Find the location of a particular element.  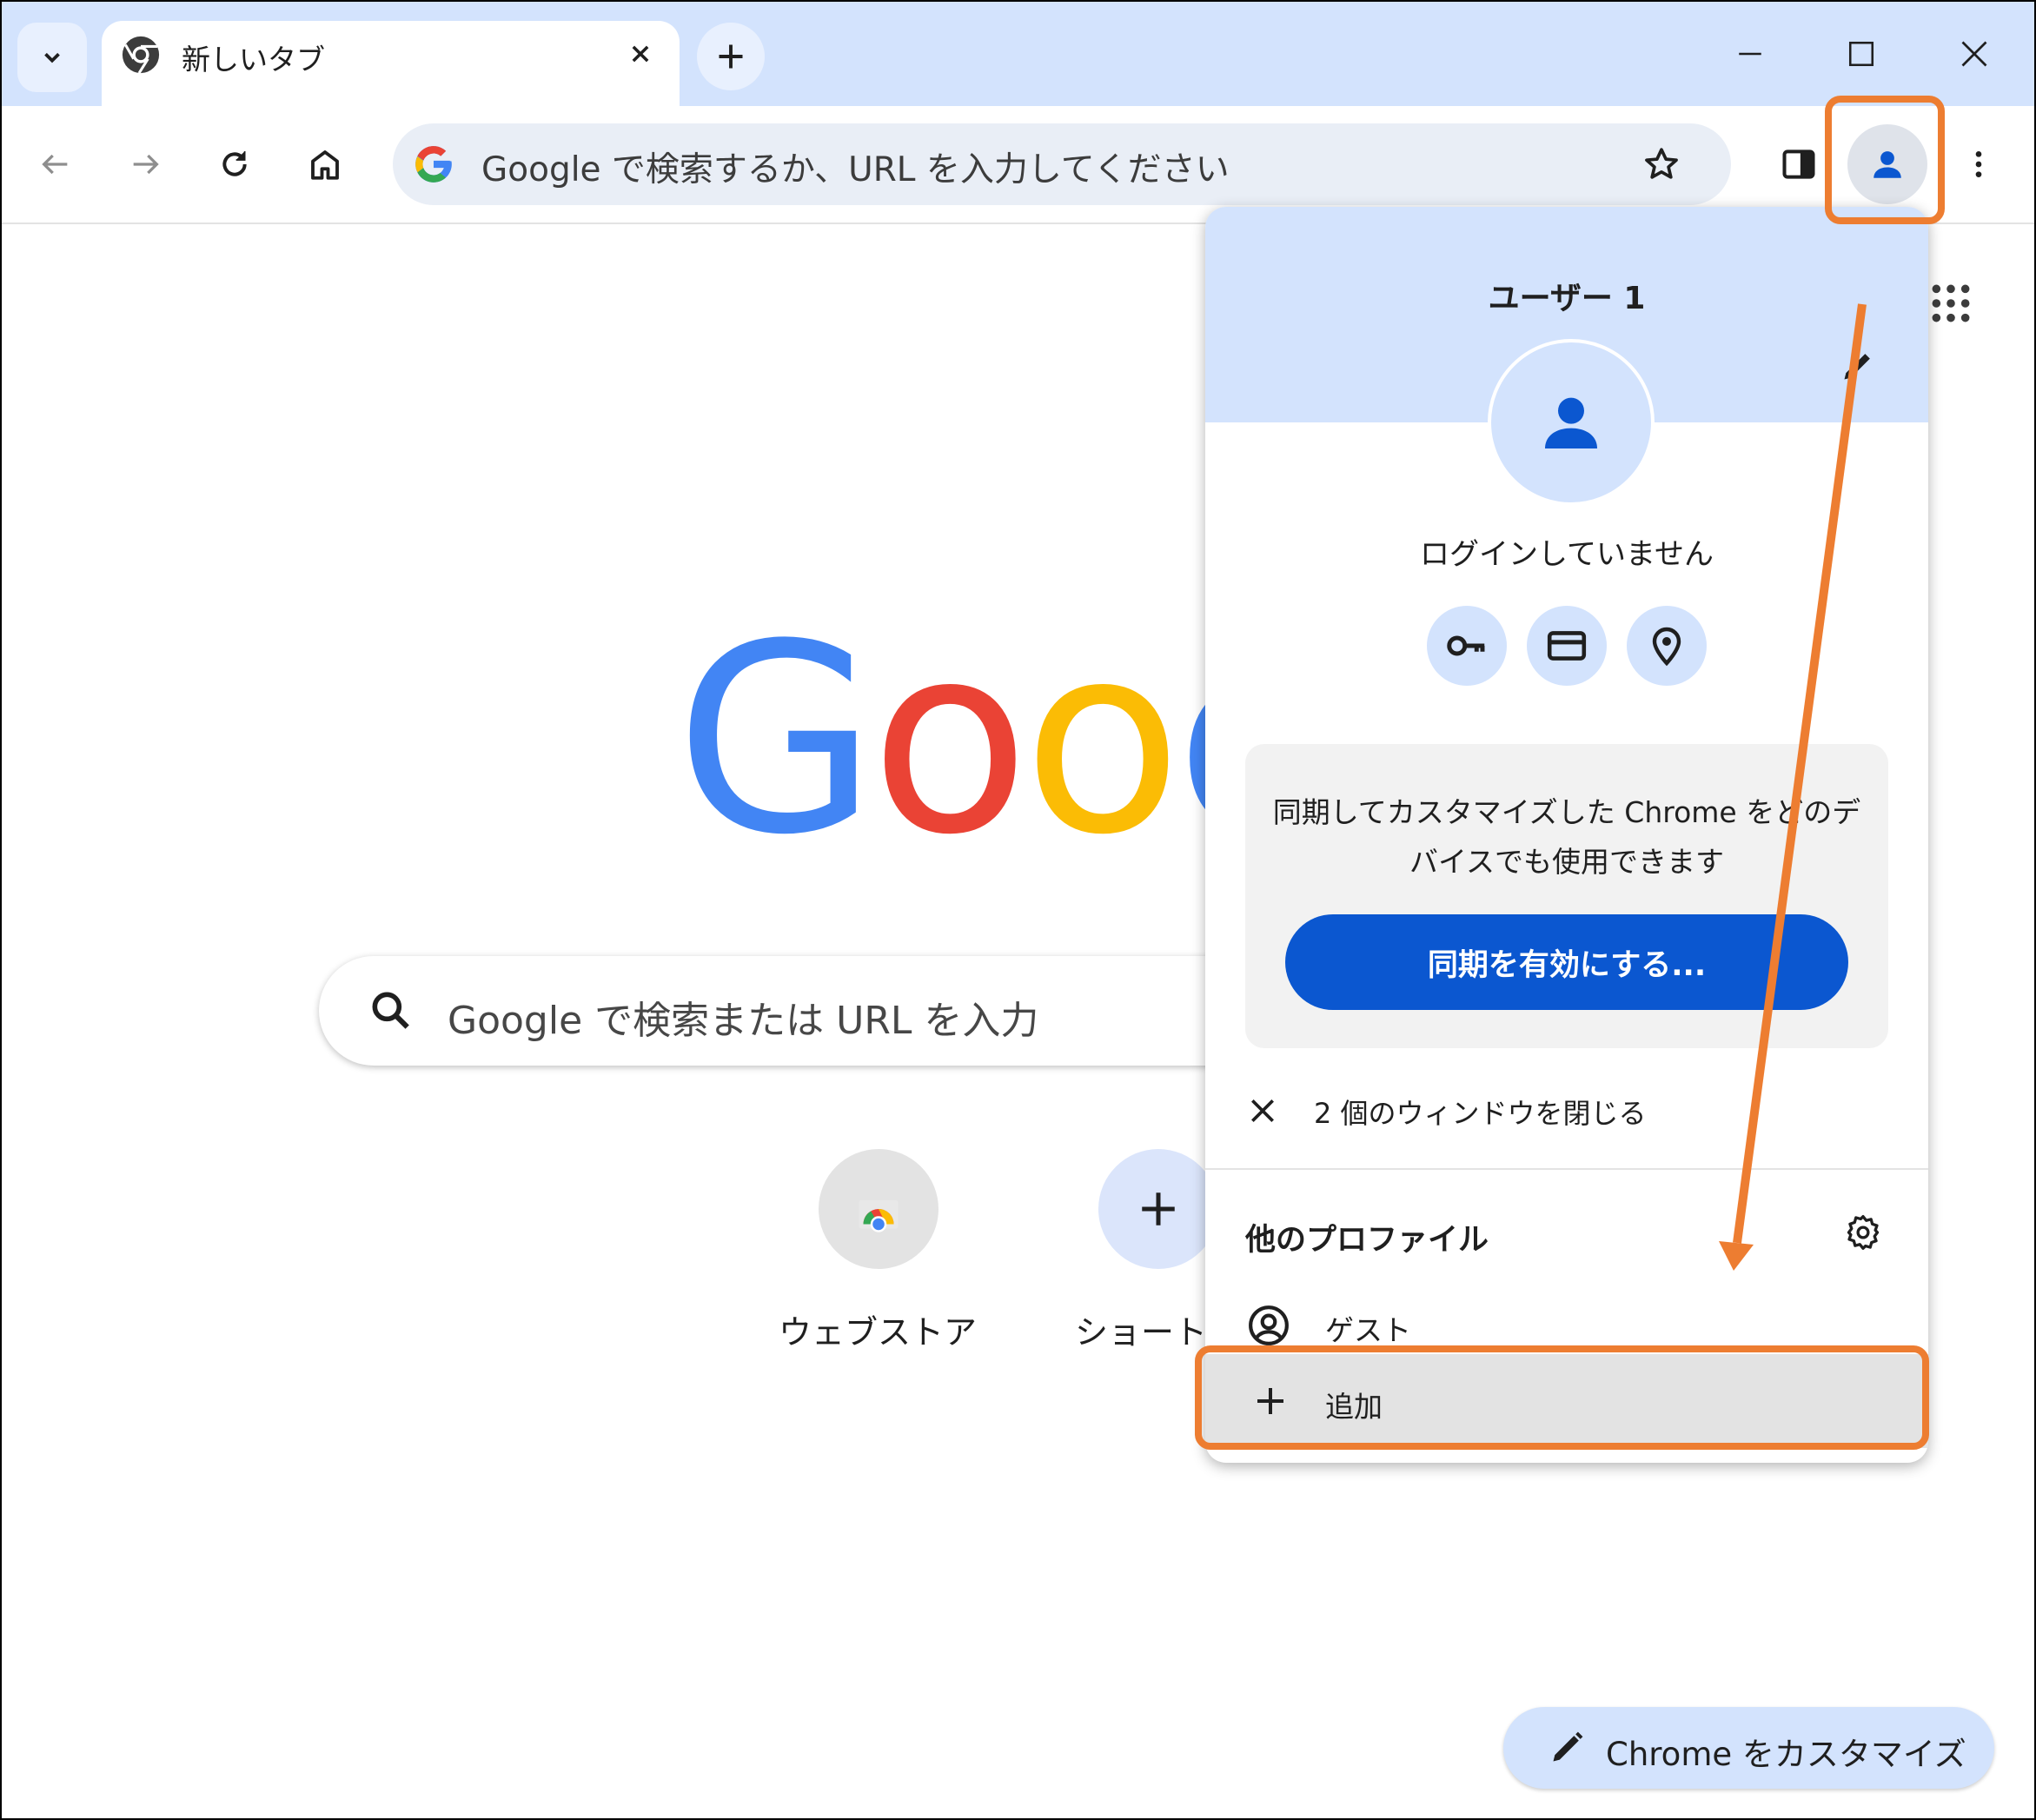

more-vert-icon is located at coordinates (1979, 164).